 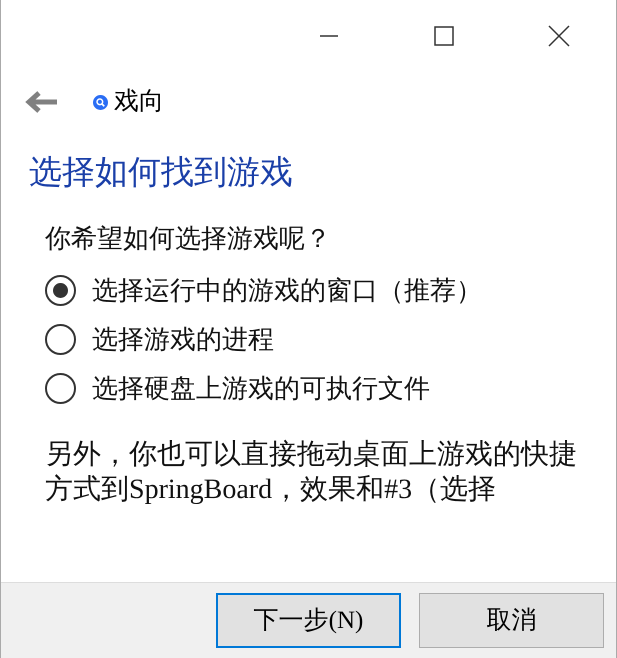 What do you see at coordinates (311, 472) in the screenshot?
I see `note-text: 另外，你也可以直接拖动桌面上游戏的快捷方式到SpringBoard，效果和#3（选择` at bounding box center [311, 472].